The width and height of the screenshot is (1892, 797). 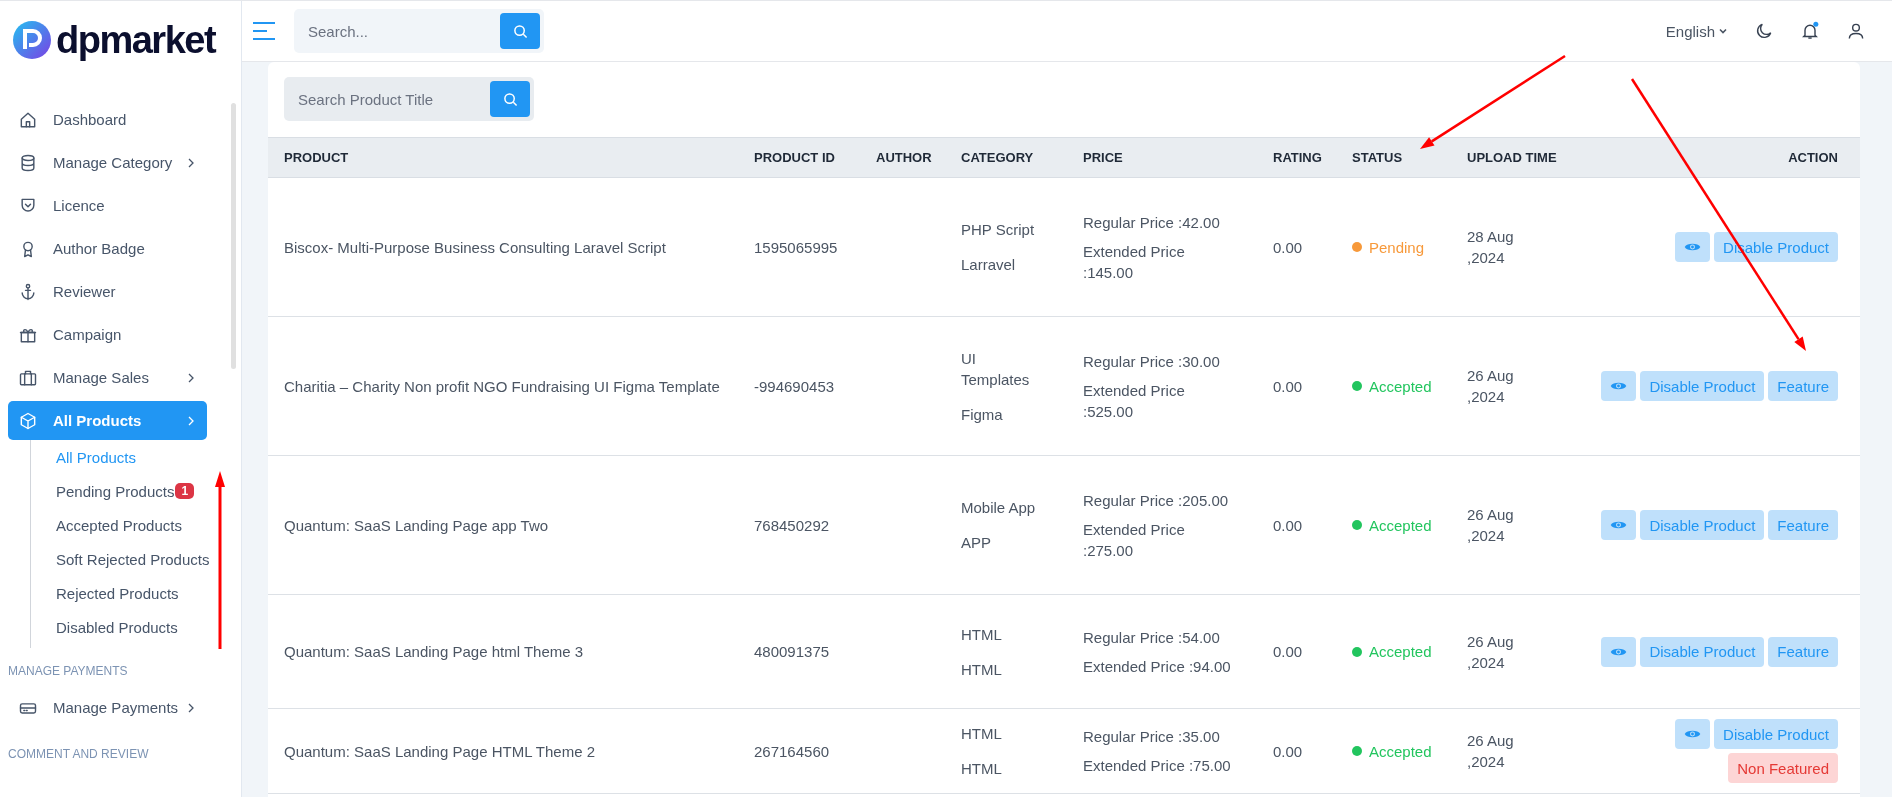 What do you see at coordinates (1157, 666) in the screenshot?
I see `price-text: Extended Price :94.00` at bounding box center [1157, 666].